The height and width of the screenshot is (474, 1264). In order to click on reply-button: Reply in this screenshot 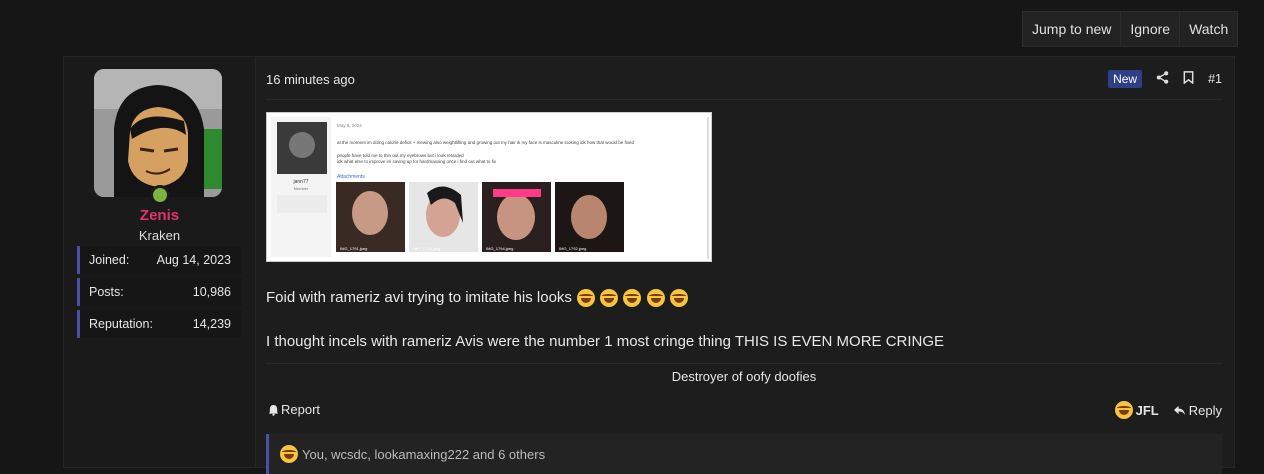, I will do `click(1197, 410)`.